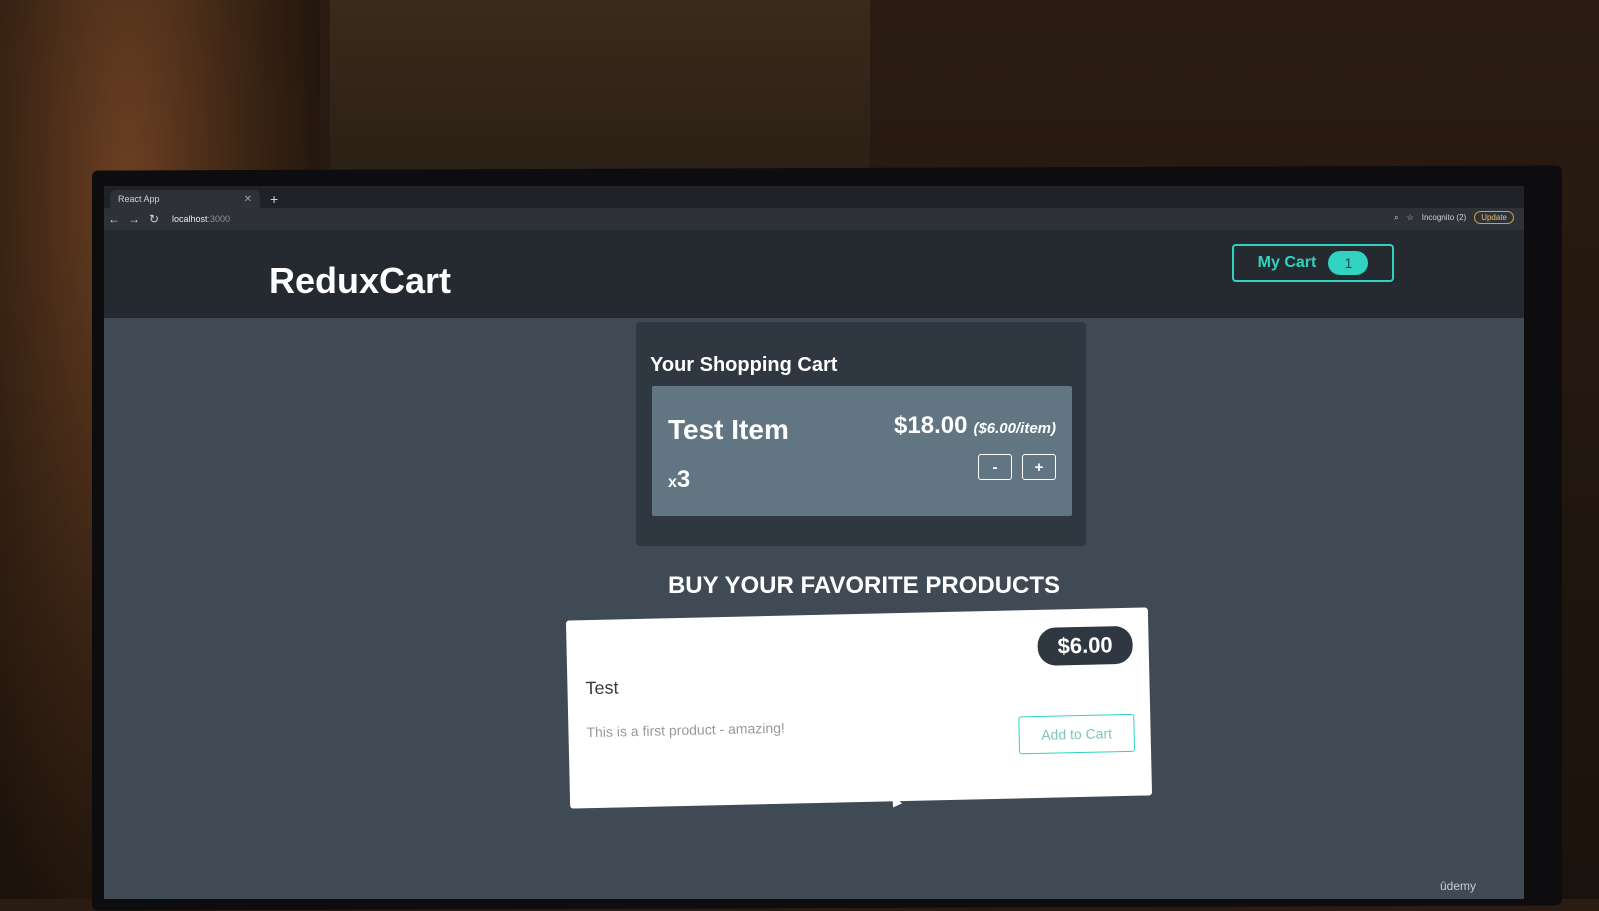 The image size is (1599, 911). What do you see at coordinates (139, 199) in the screenshot?
I see `tab-title: React App` at bounding box center [139, 199].